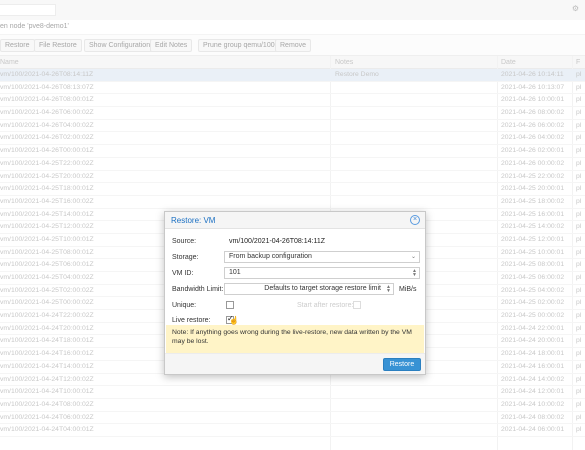 Image resolution: width=585 pixels, height=450 pixels. I want to click on vmid-label: VM ID:, so click(183, 273).